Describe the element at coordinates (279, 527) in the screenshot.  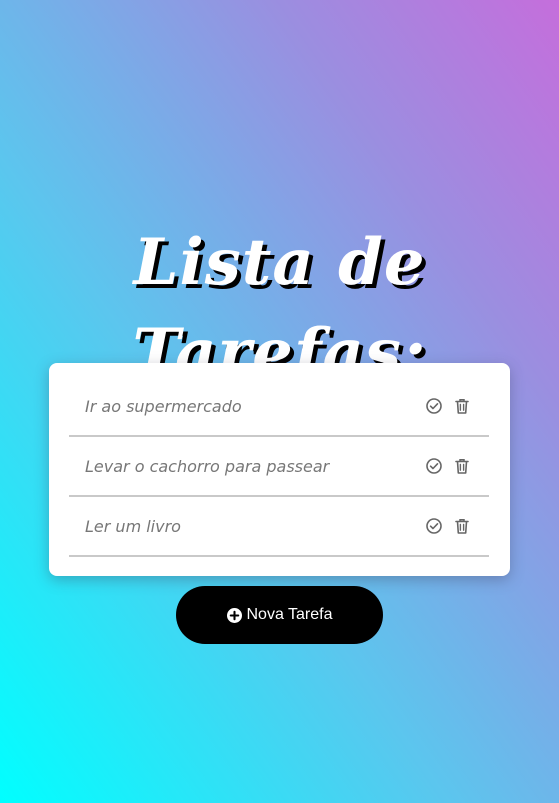
I see `task-item: Ler um livro` at that location.